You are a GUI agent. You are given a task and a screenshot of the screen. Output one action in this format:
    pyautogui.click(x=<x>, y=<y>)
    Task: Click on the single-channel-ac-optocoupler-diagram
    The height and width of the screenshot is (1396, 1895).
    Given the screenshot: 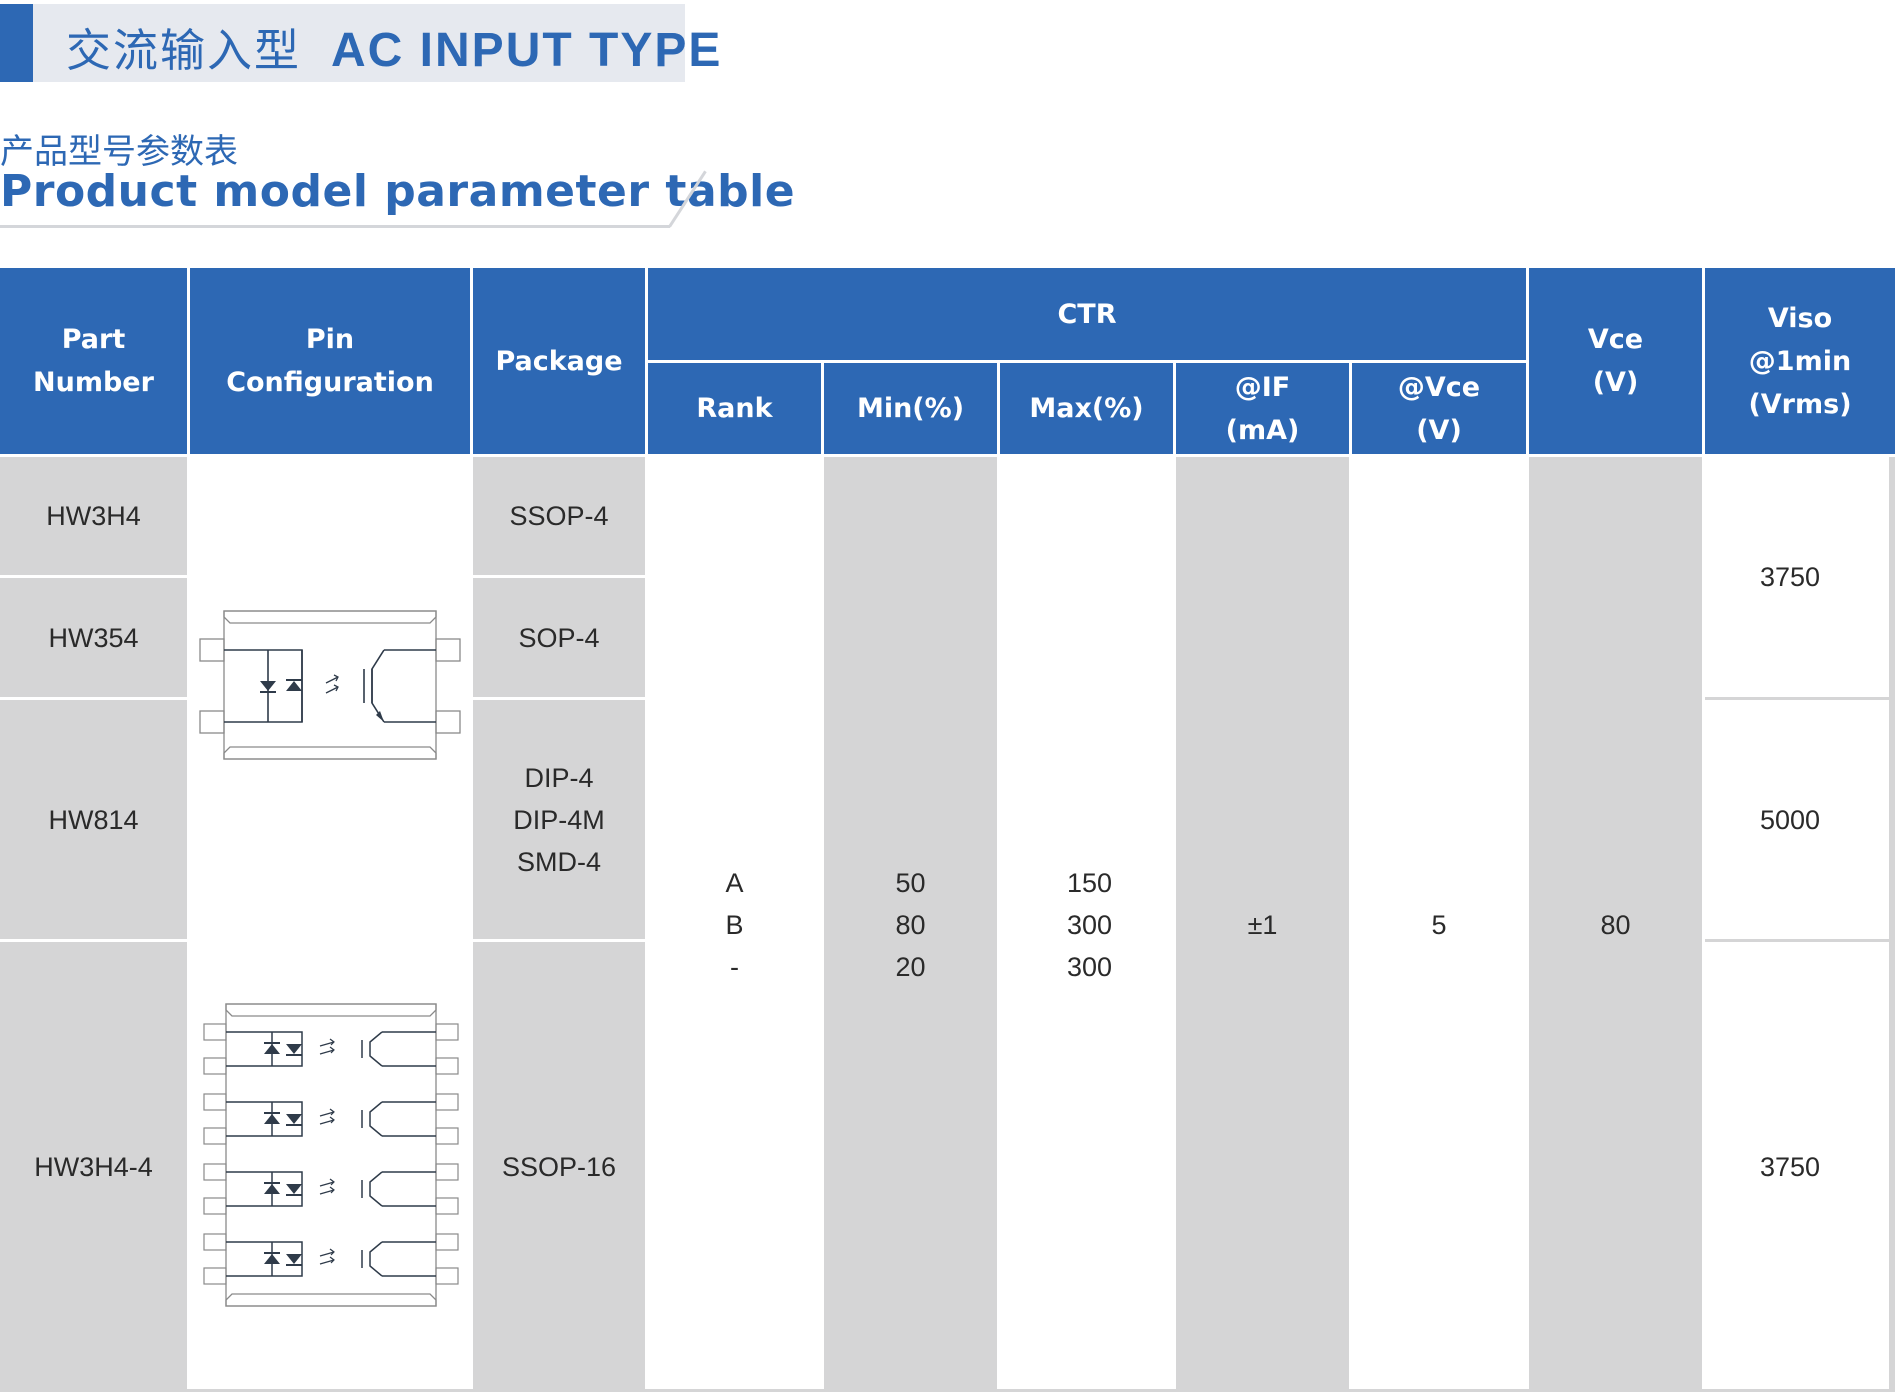 What is the action you would take?
    pyautogui.click(x=330, y=685)
    